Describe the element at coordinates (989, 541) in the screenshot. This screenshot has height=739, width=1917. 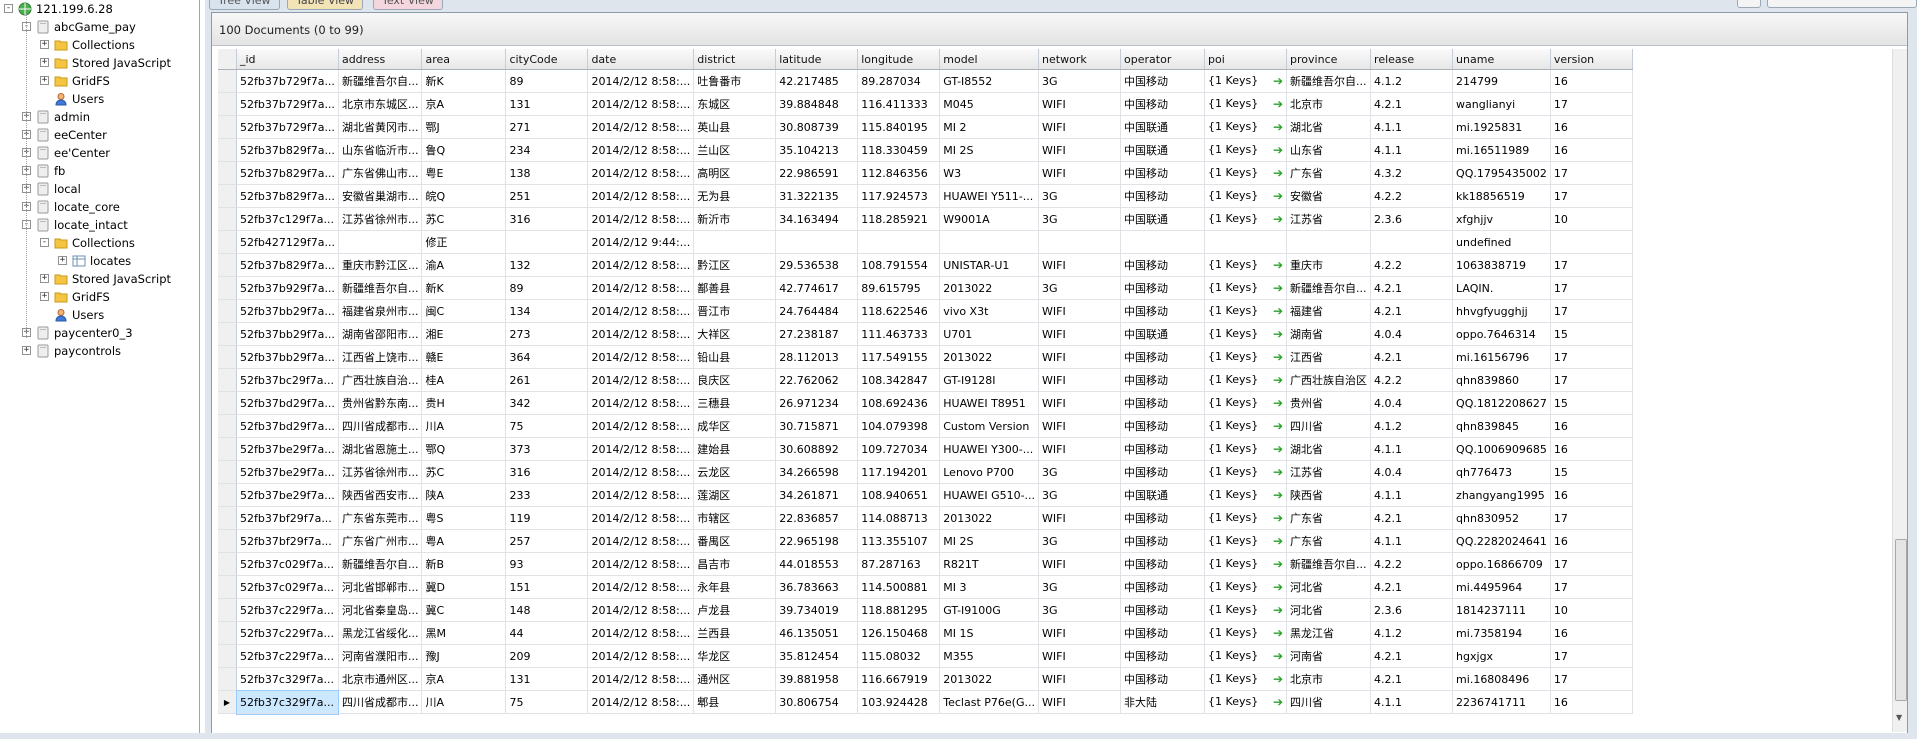
I see `cell-model: MI 2S` at that location.